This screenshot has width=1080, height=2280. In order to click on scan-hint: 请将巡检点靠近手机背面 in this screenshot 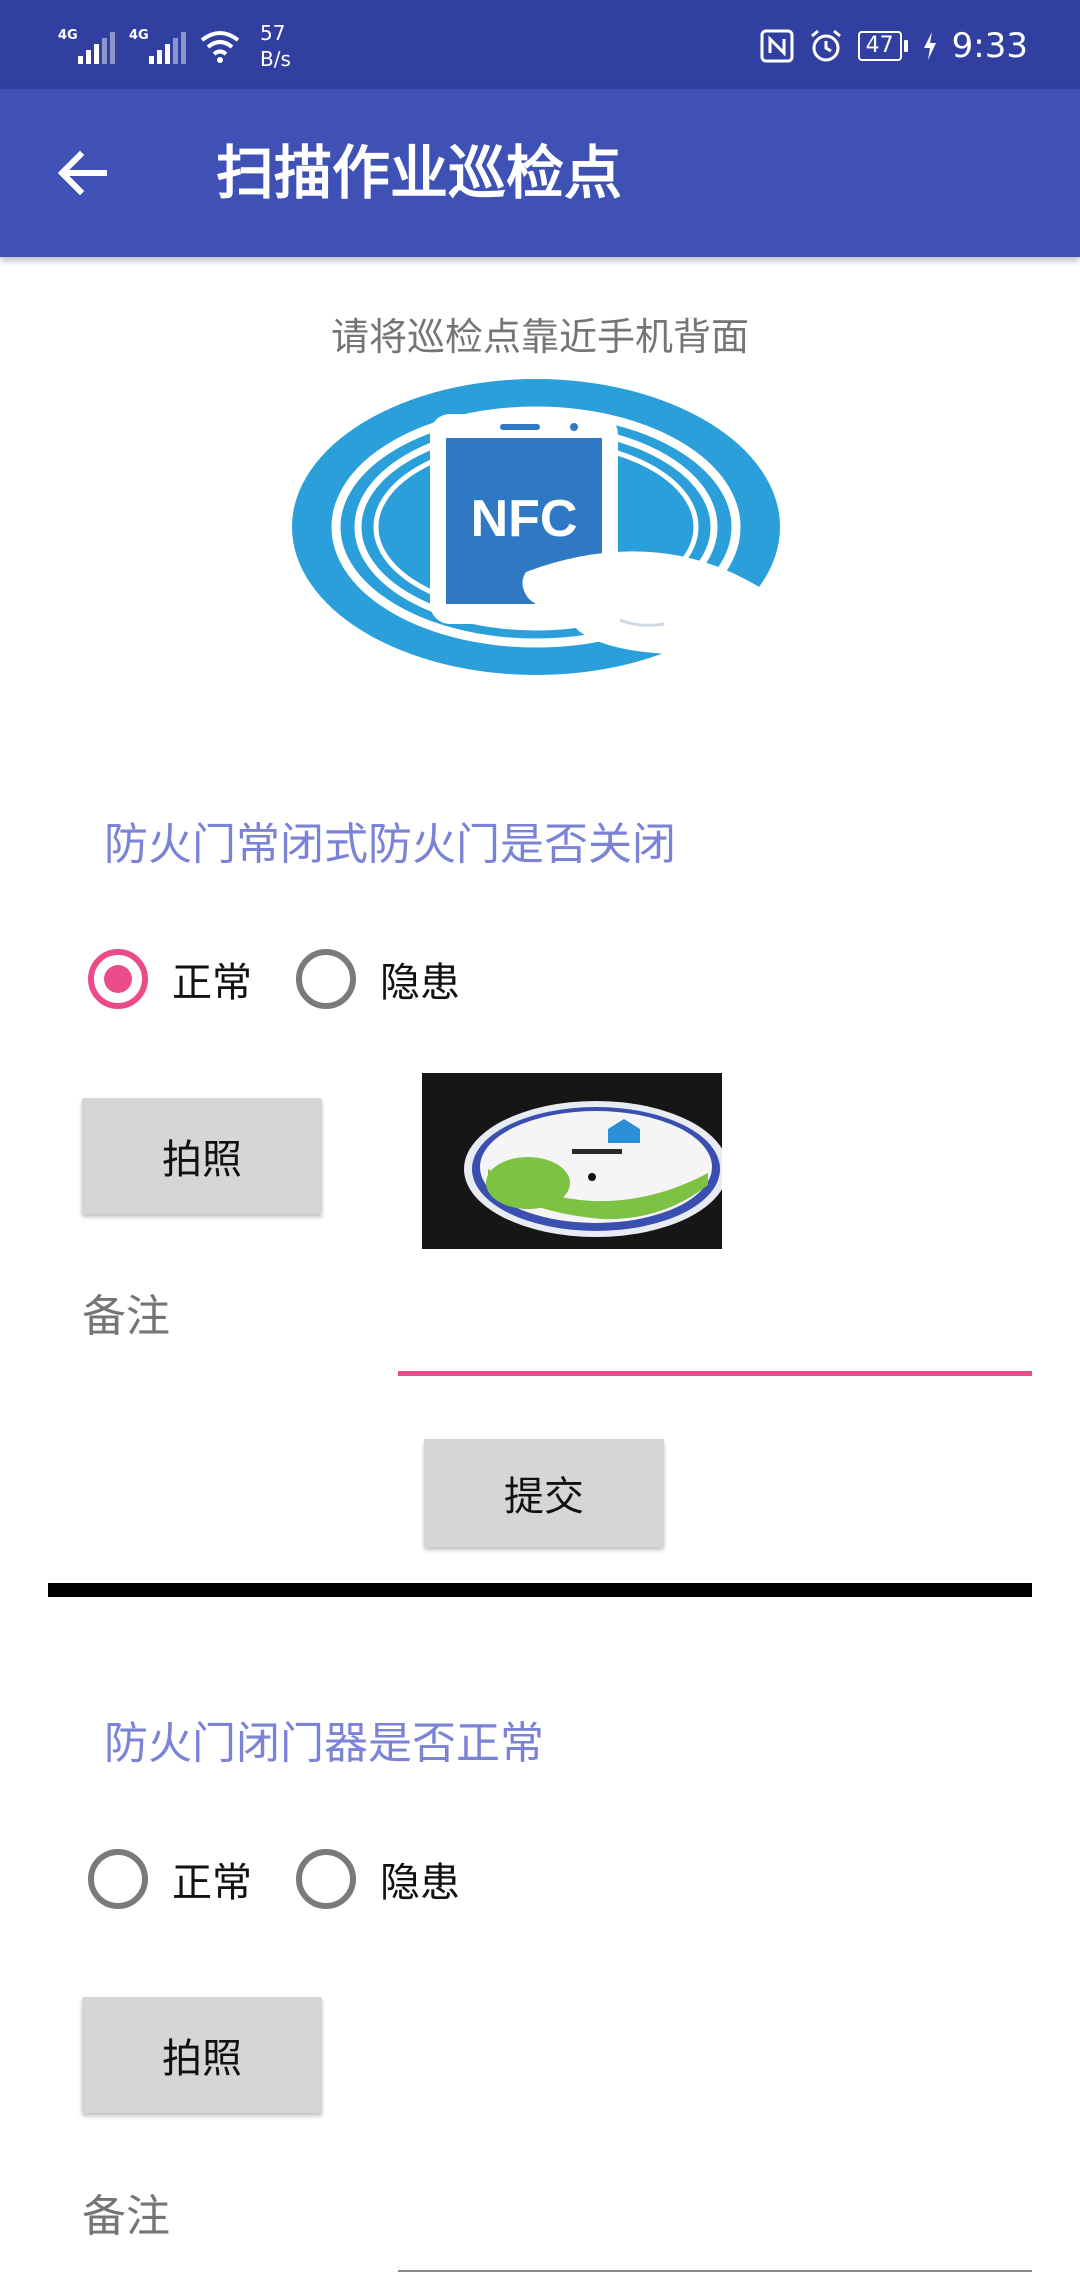, I will do `click(539, 337)`.